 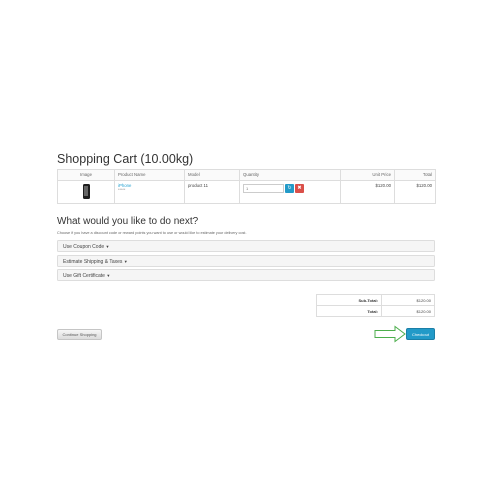 What do you see at coordinates (84, 276) in the screenshot?
I see `gift-certificate-panel-label: Use Gift Certificate` at bounding box center [84, 276].